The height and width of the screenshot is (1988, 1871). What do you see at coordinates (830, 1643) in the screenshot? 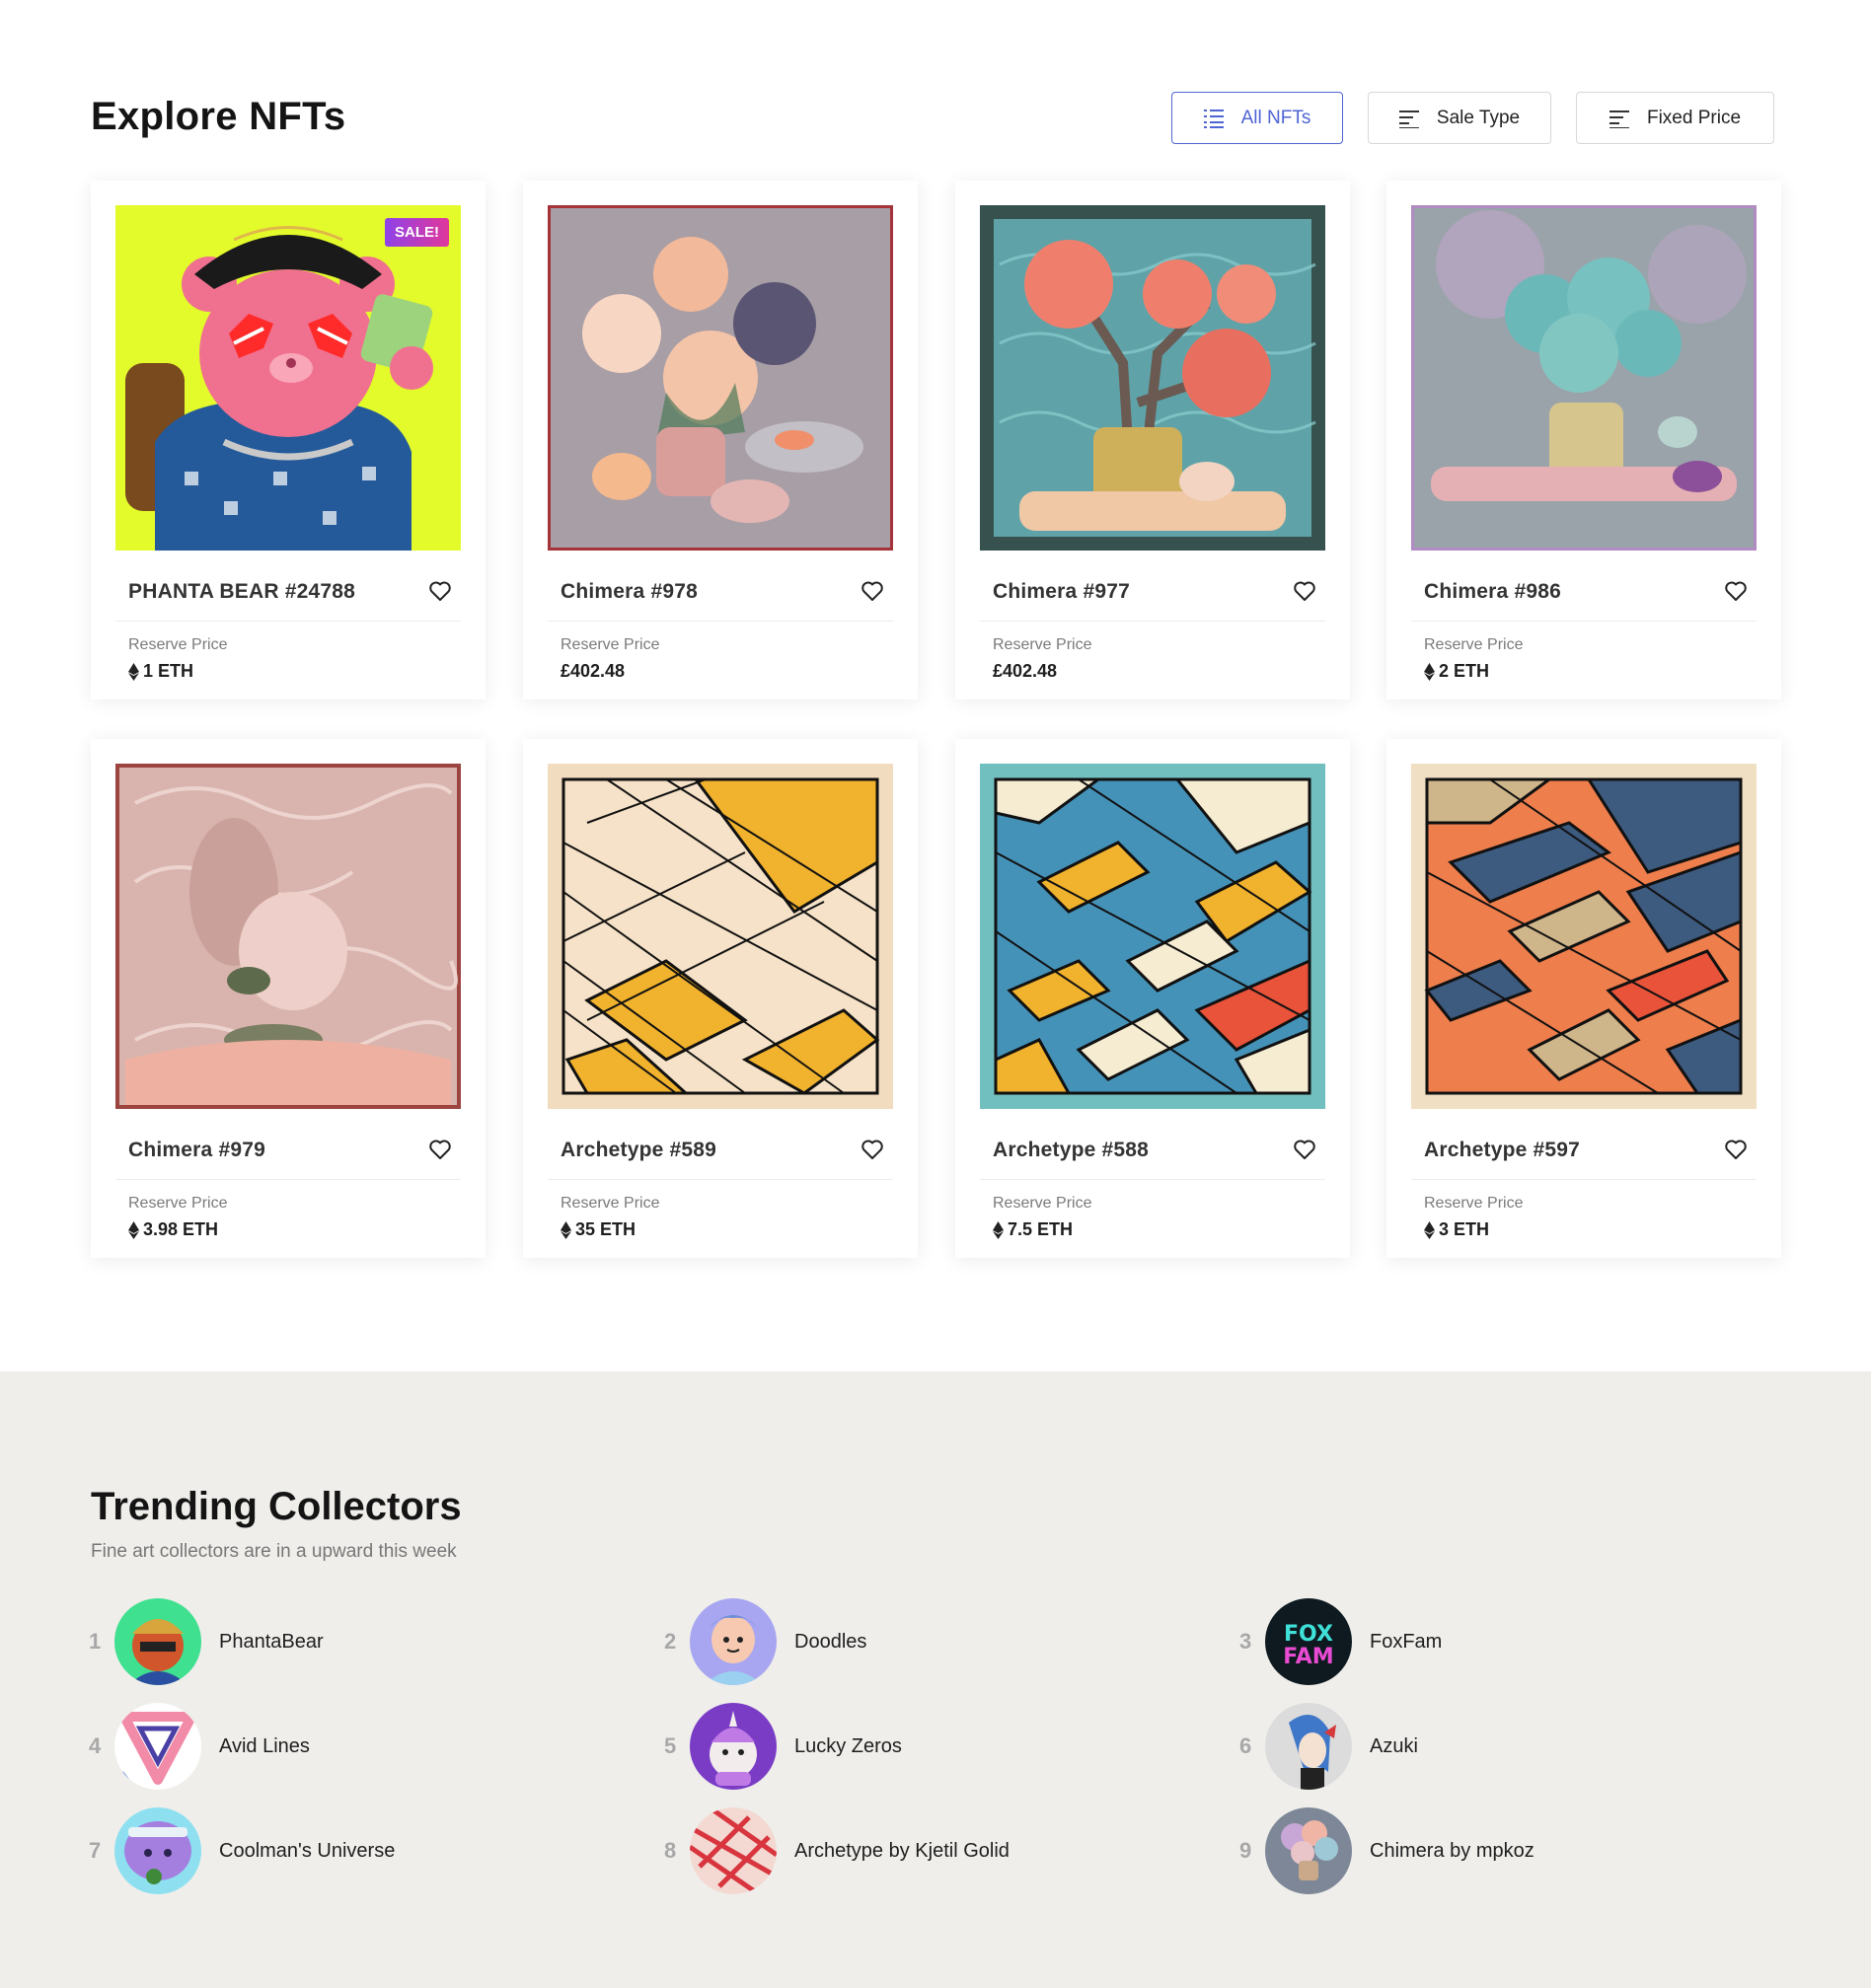
I see `collector-name: Doodles` at bounding box center [830, 1643].